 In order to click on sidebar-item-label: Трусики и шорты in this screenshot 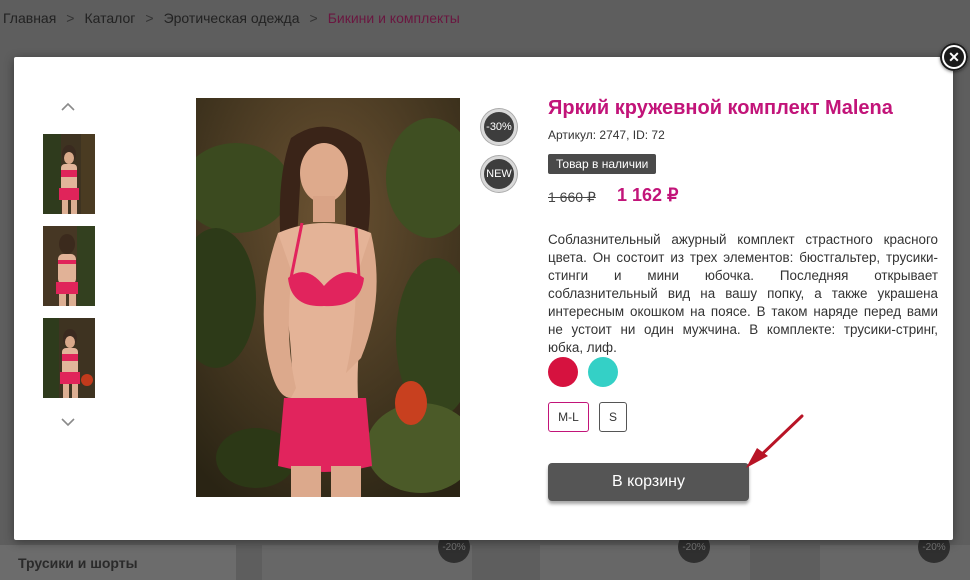, I will do `click(78, 563)`.